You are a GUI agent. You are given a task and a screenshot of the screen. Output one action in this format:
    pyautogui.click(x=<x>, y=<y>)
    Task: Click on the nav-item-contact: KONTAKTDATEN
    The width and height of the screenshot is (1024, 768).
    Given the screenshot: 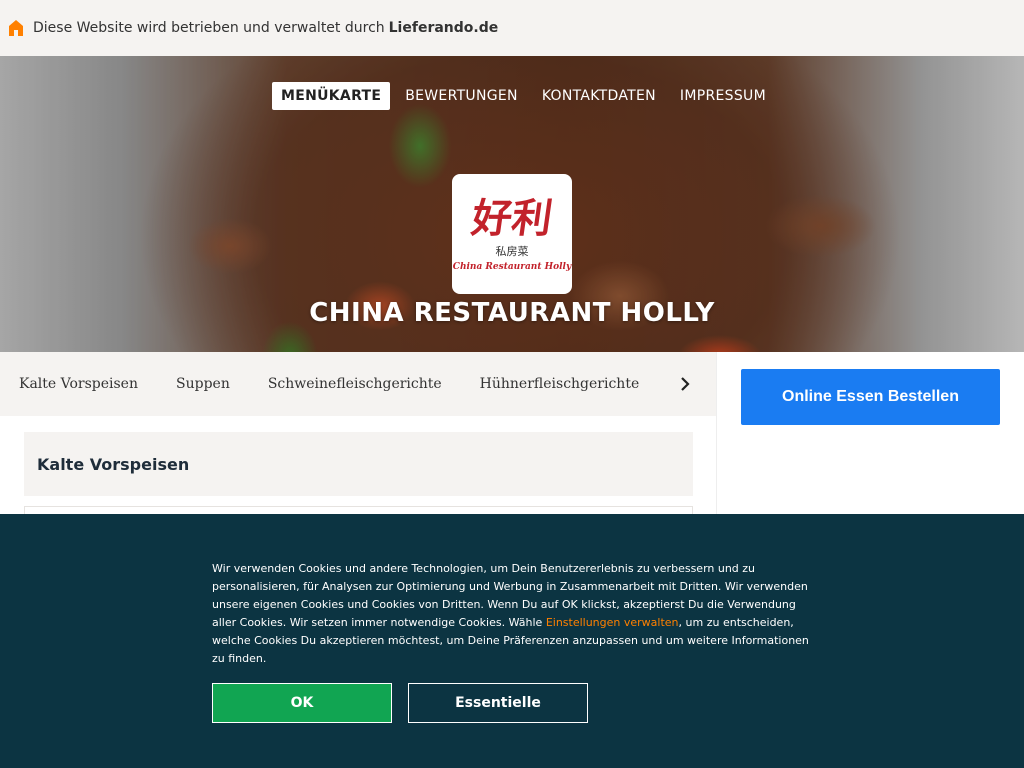 What is the action you would take?
    pyautogui.click(x=599, y=96)
    